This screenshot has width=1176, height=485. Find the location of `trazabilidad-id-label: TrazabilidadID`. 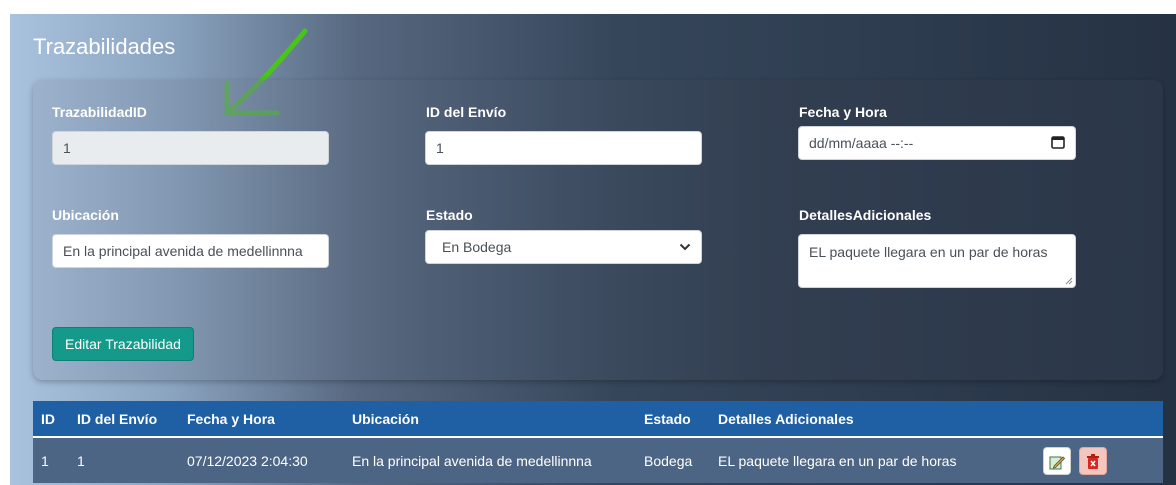

trazabilidad-id-label: TrazabilidadID is located at coordinates (99, 112).